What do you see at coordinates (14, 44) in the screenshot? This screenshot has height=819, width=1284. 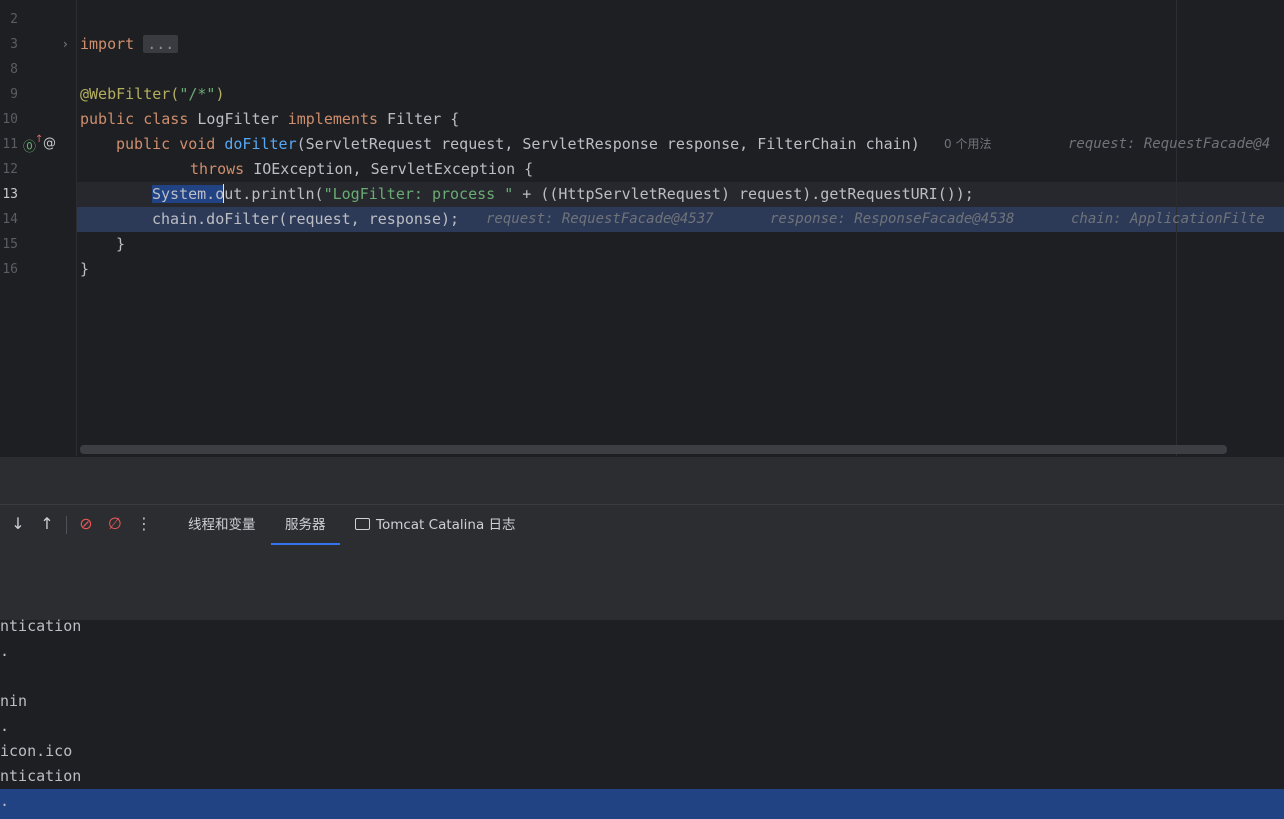 I see `line-number: 3` at bounding box center [14, 44].